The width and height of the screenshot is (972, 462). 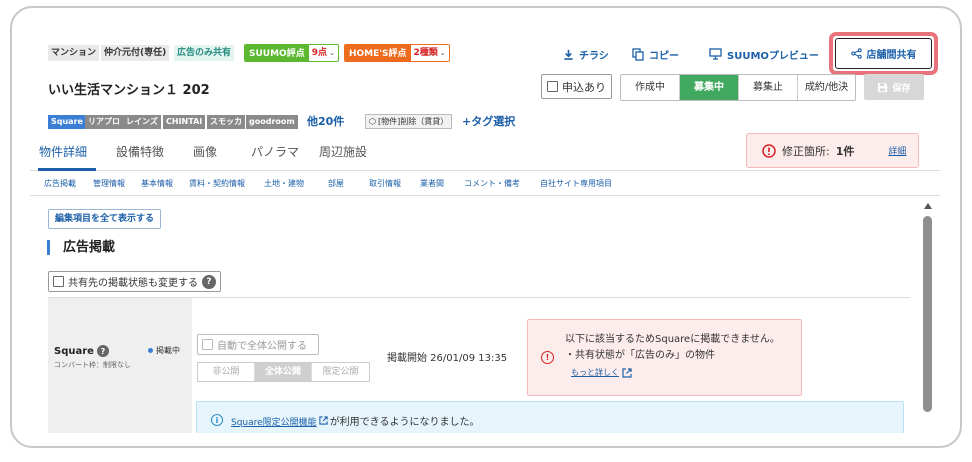 I want to click on store-share-button: 店舗間共有, so click(x=883, y=53).